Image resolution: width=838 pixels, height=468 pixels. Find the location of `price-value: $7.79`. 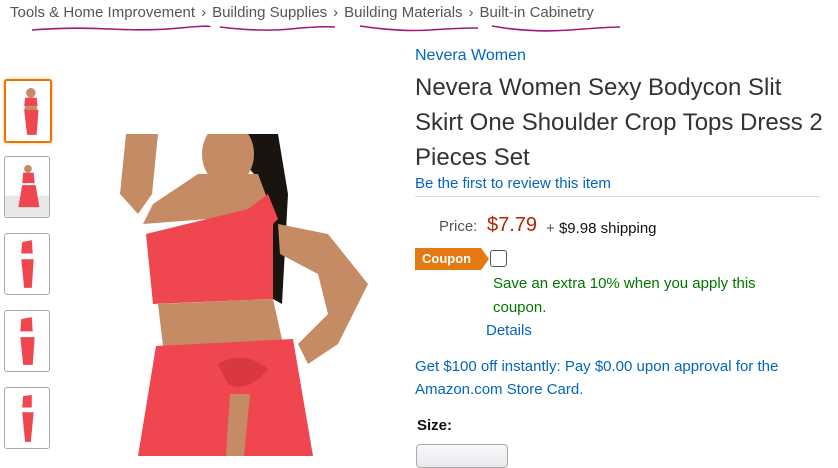

price-value: $7.79 is located at coordinates (512, 225).